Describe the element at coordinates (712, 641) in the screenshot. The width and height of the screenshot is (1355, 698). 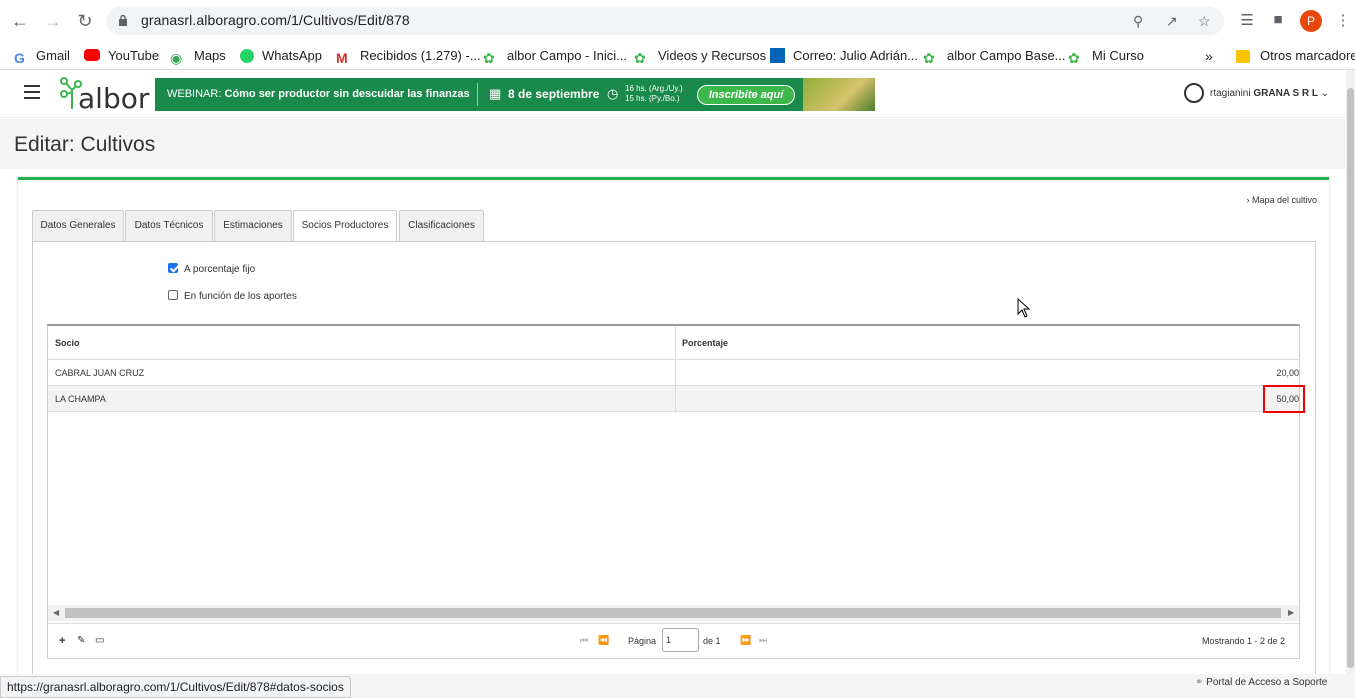
I see `page-count: de 1` at that location.